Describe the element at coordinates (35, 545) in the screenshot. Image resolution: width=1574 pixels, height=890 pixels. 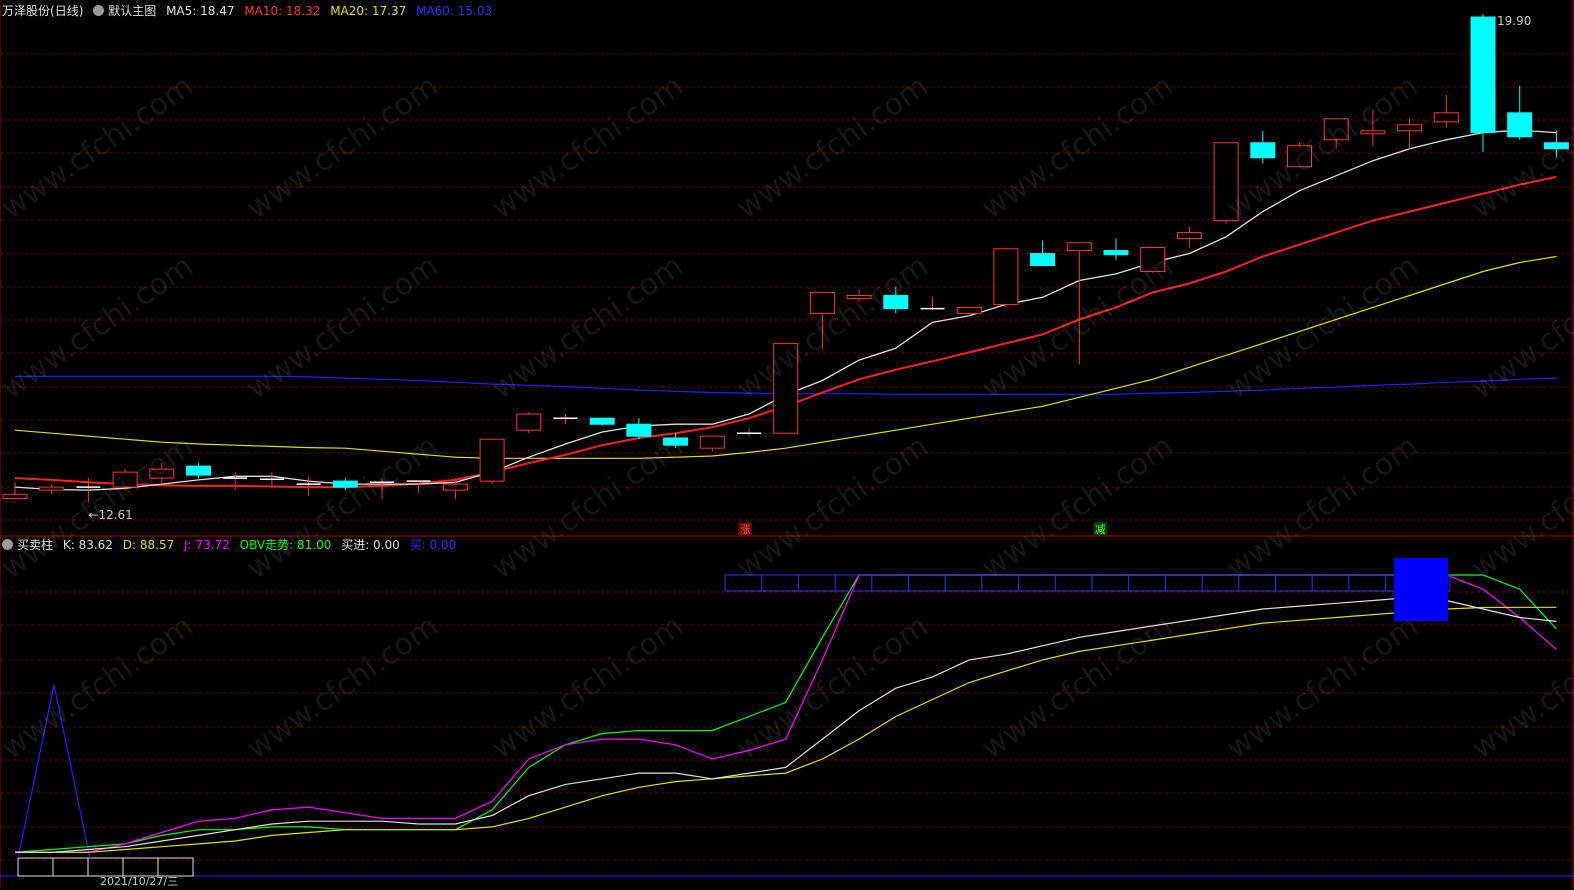
I see `indicator-name: 买卖柱` at that location.